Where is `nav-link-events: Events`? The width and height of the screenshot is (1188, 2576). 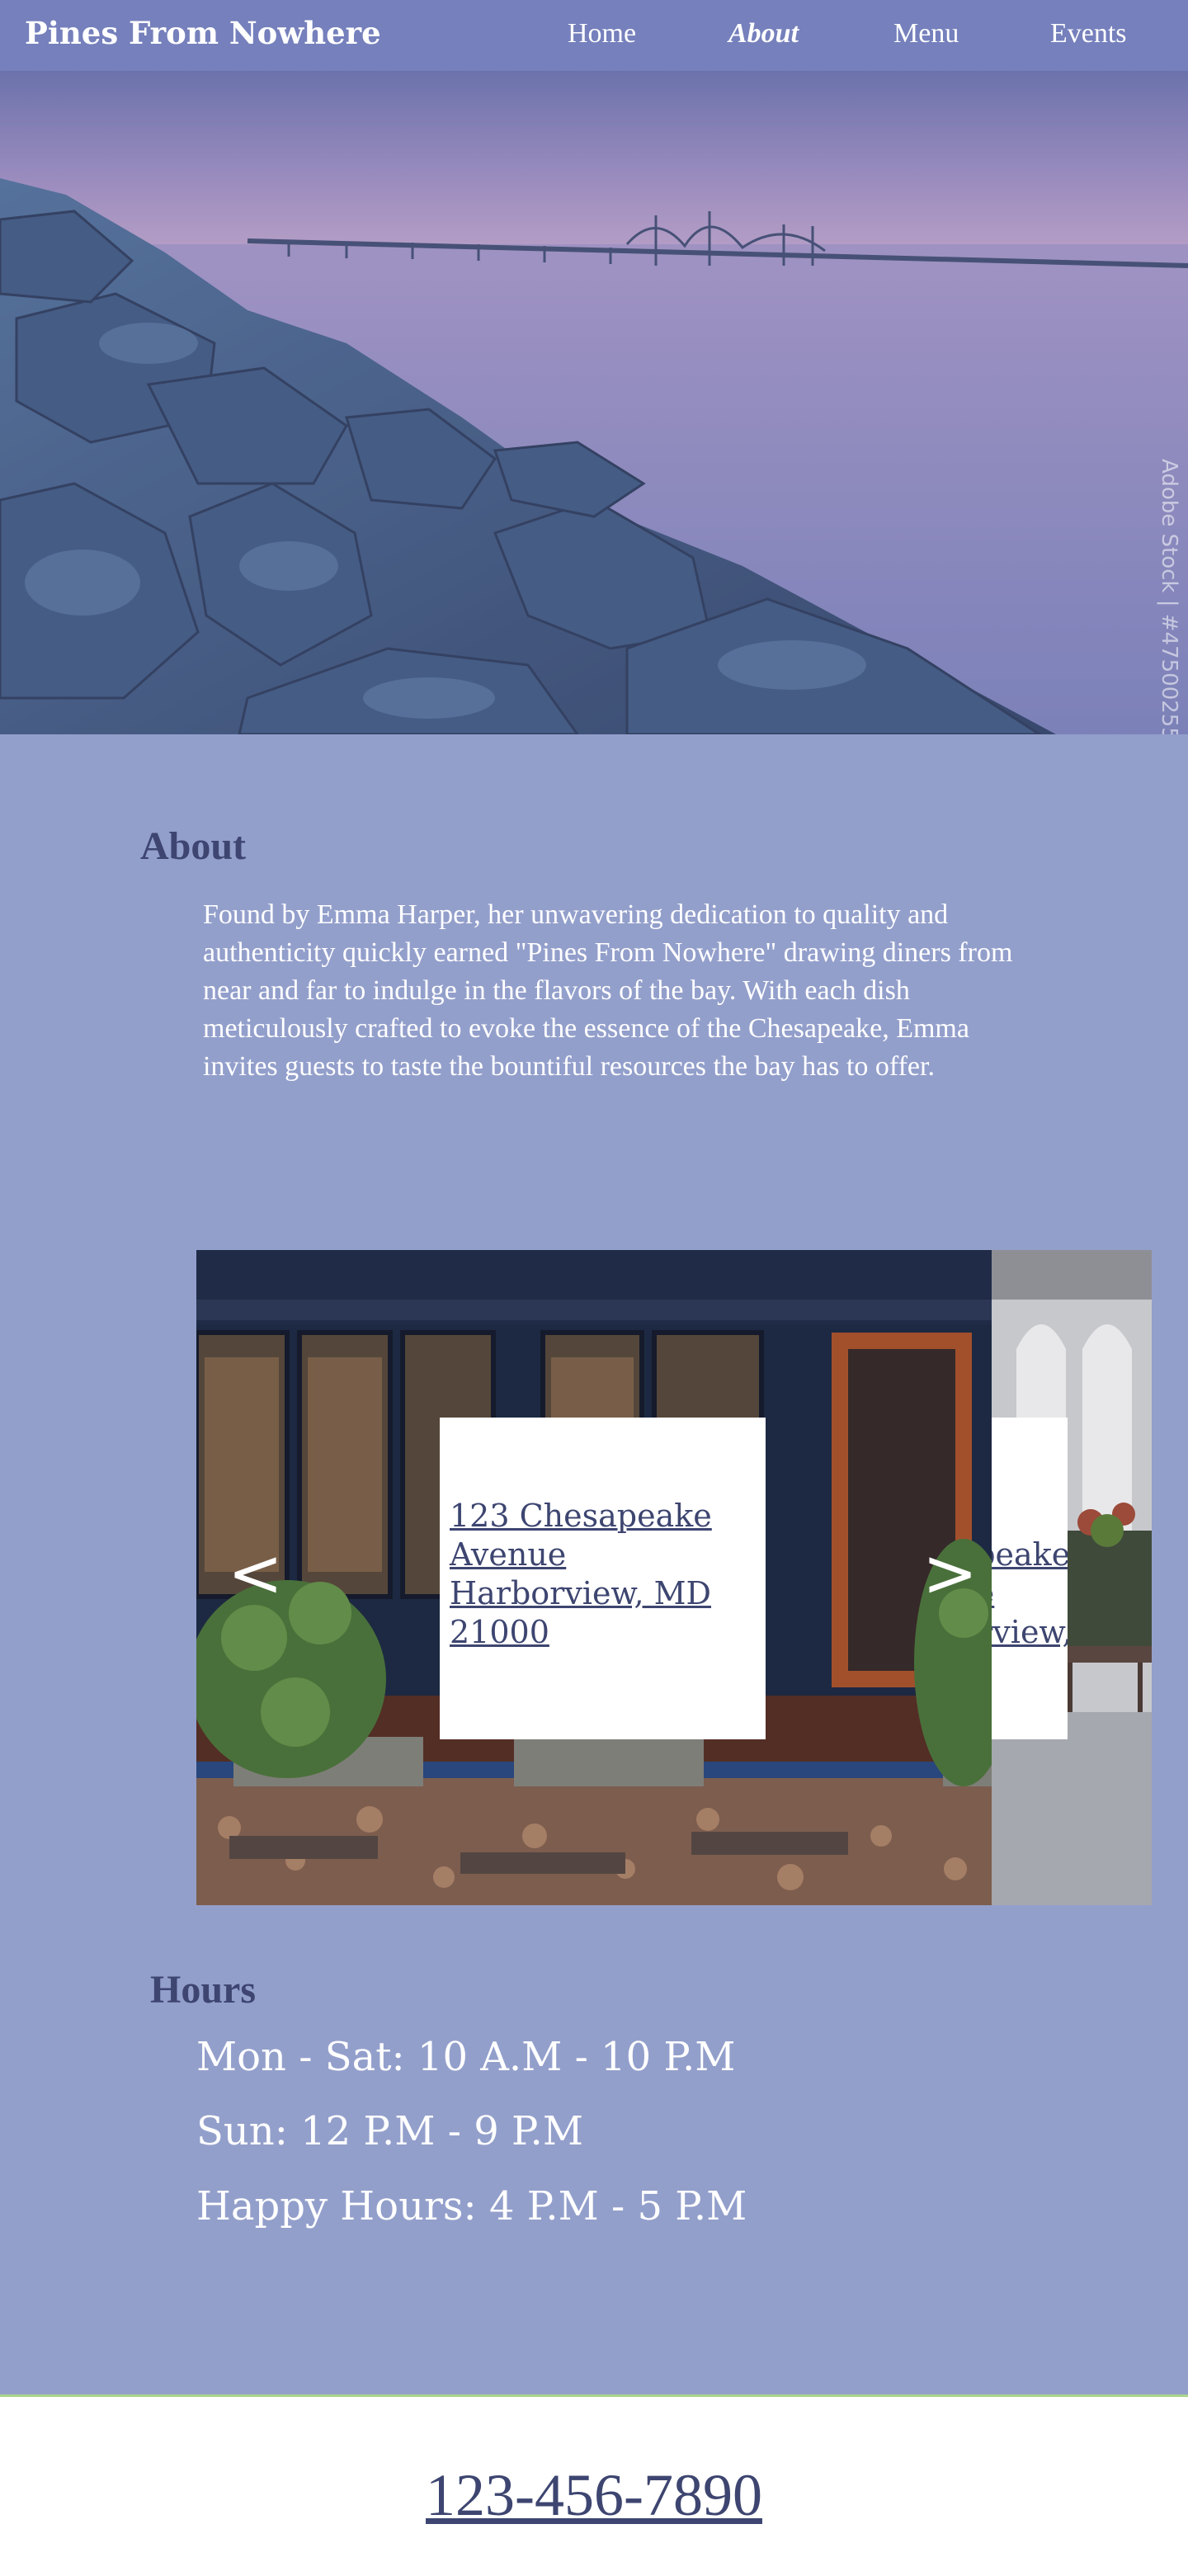
nav-link-events: Events is located at coordinates (1088, 34).